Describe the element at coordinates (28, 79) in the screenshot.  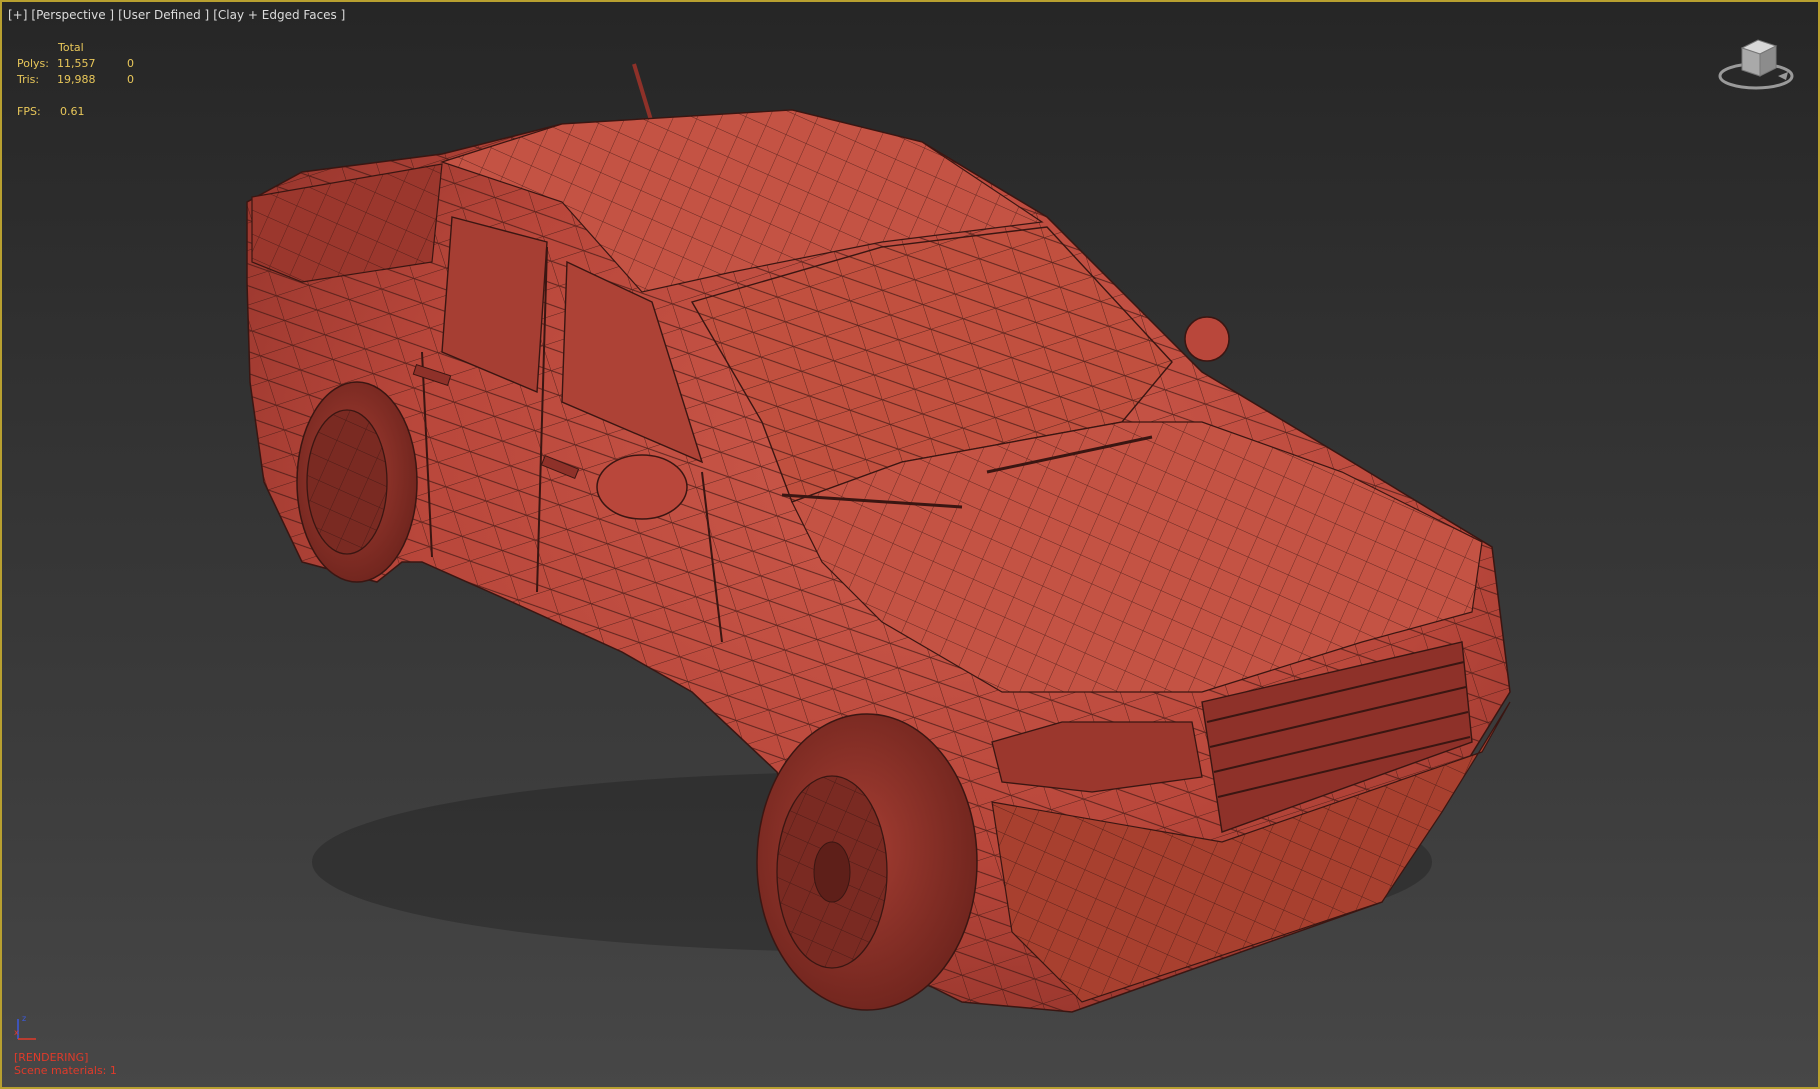
I see `stats-label: Tris:` at that location.